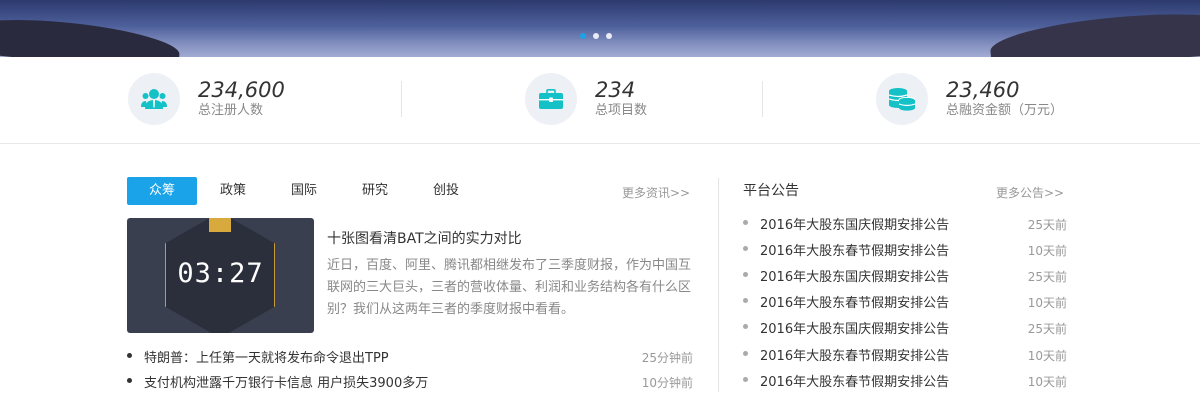 The height and width of the screenshot is (400, 1200). What do you see at coordinates (771, 191) in the screenshot?
I see `announcements-title: 平台公告` at bounding box center [771, 191].